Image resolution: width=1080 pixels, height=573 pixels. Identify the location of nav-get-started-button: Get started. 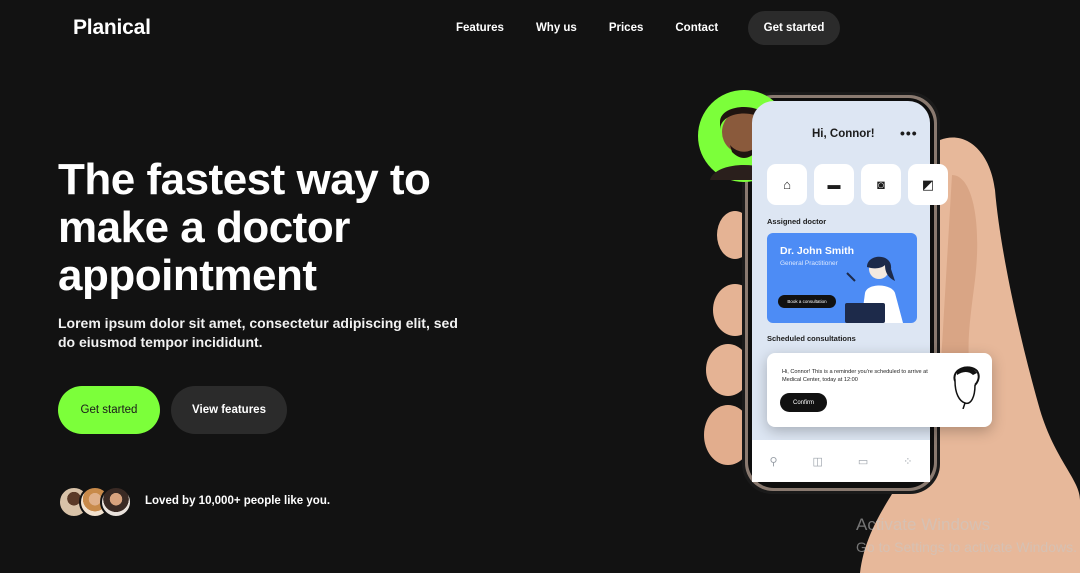
(794, 28).